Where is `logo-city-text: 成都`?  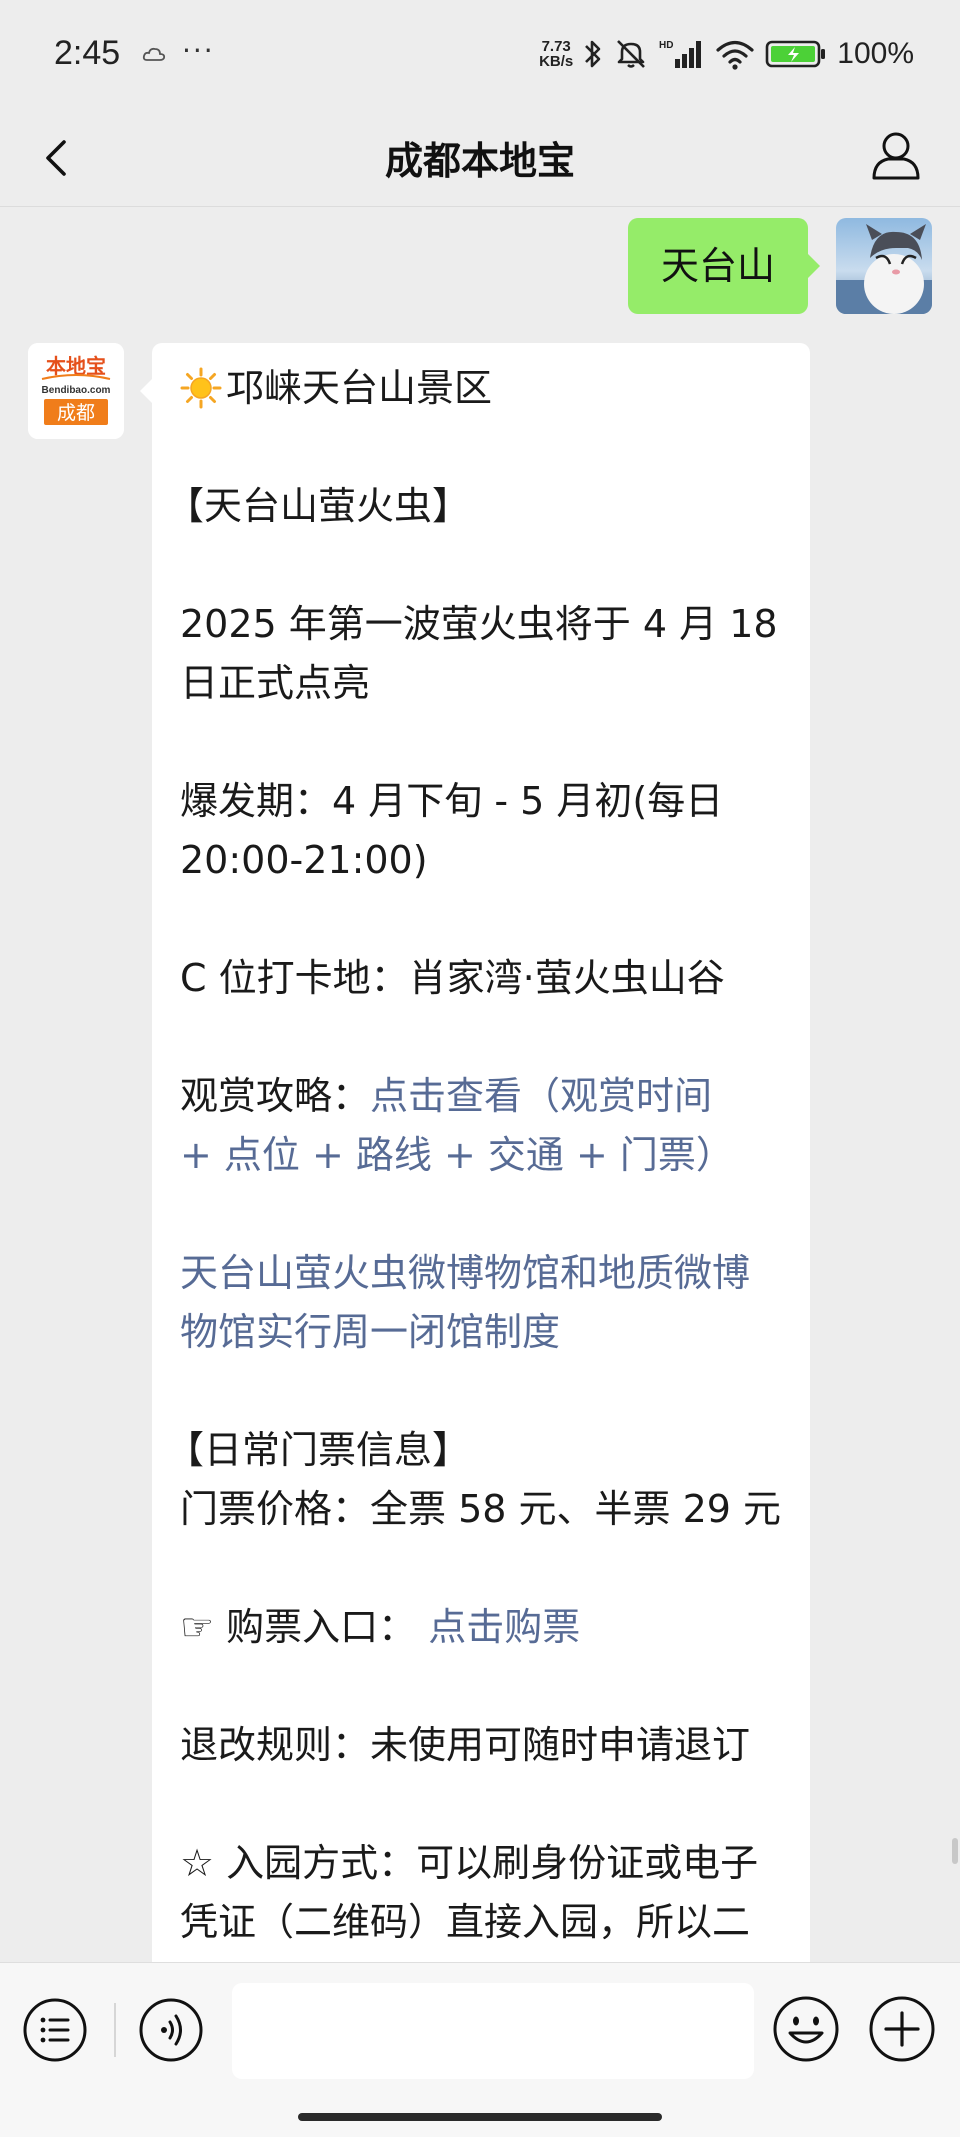 logo-city-text: 成都 is located at coordinates (76, 413).